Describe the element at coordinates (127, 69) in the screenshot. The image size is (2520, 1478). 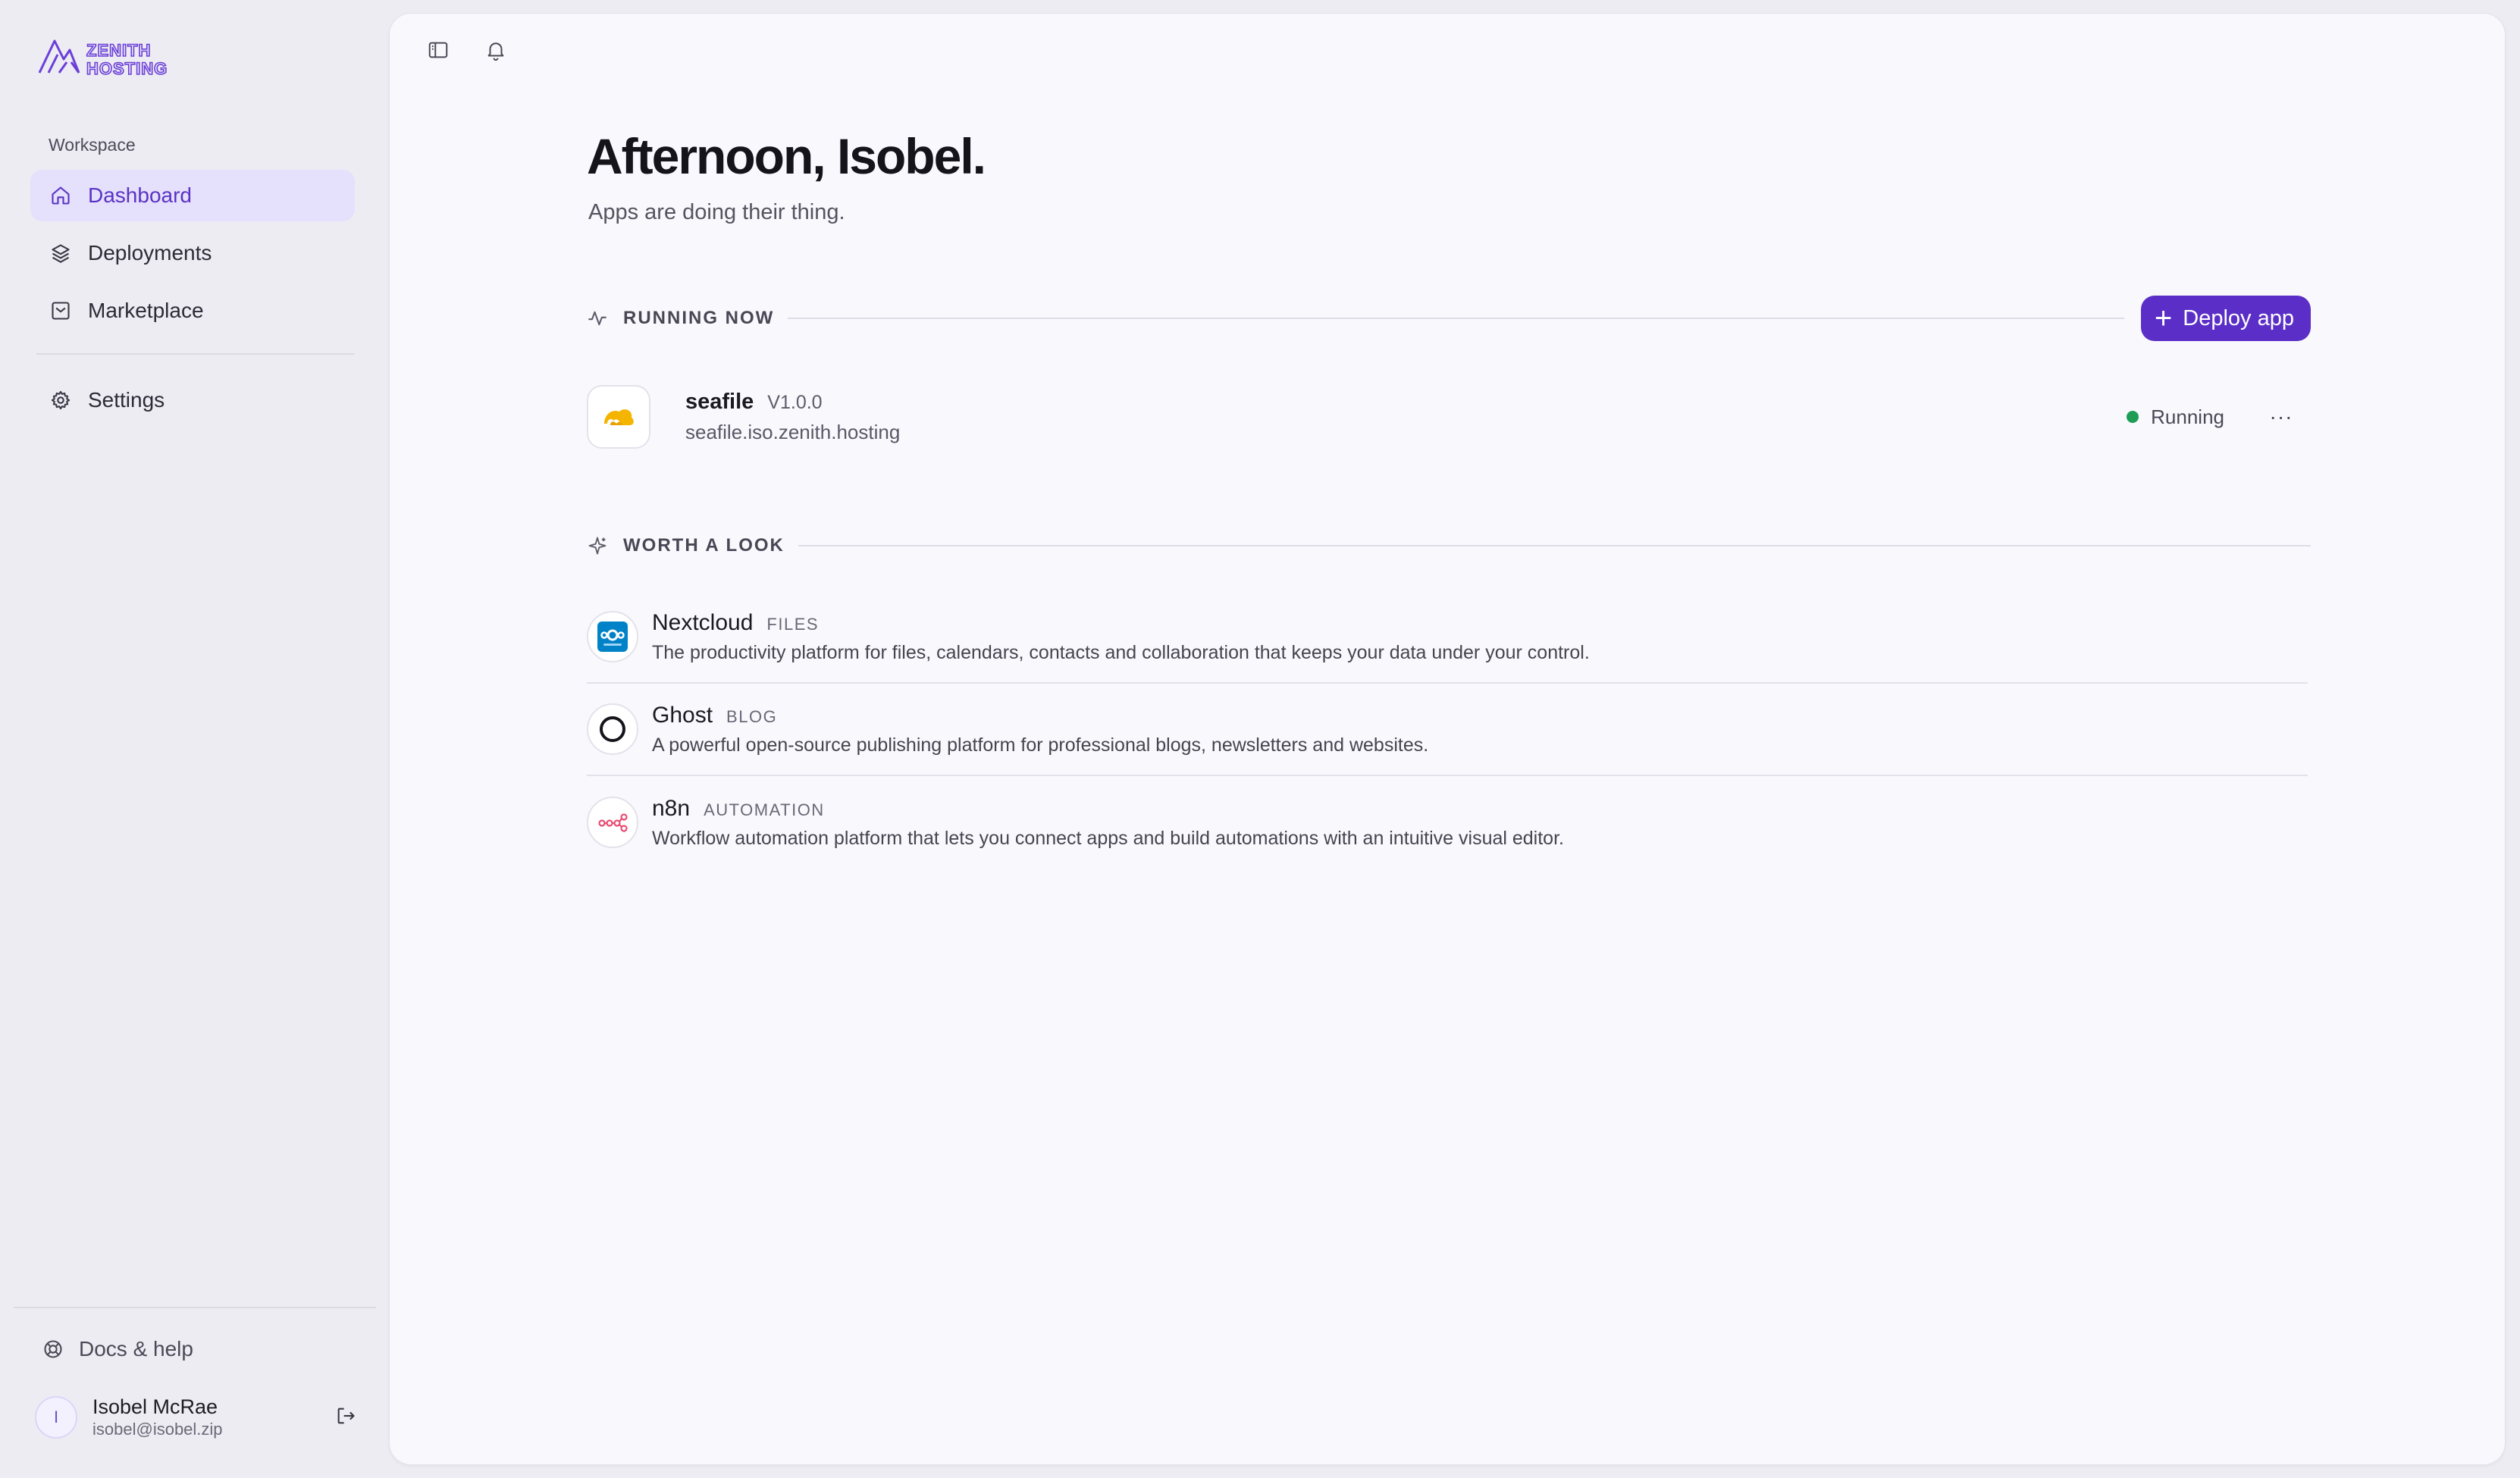
I see `logo-text-line2: HOSTING` at that location.